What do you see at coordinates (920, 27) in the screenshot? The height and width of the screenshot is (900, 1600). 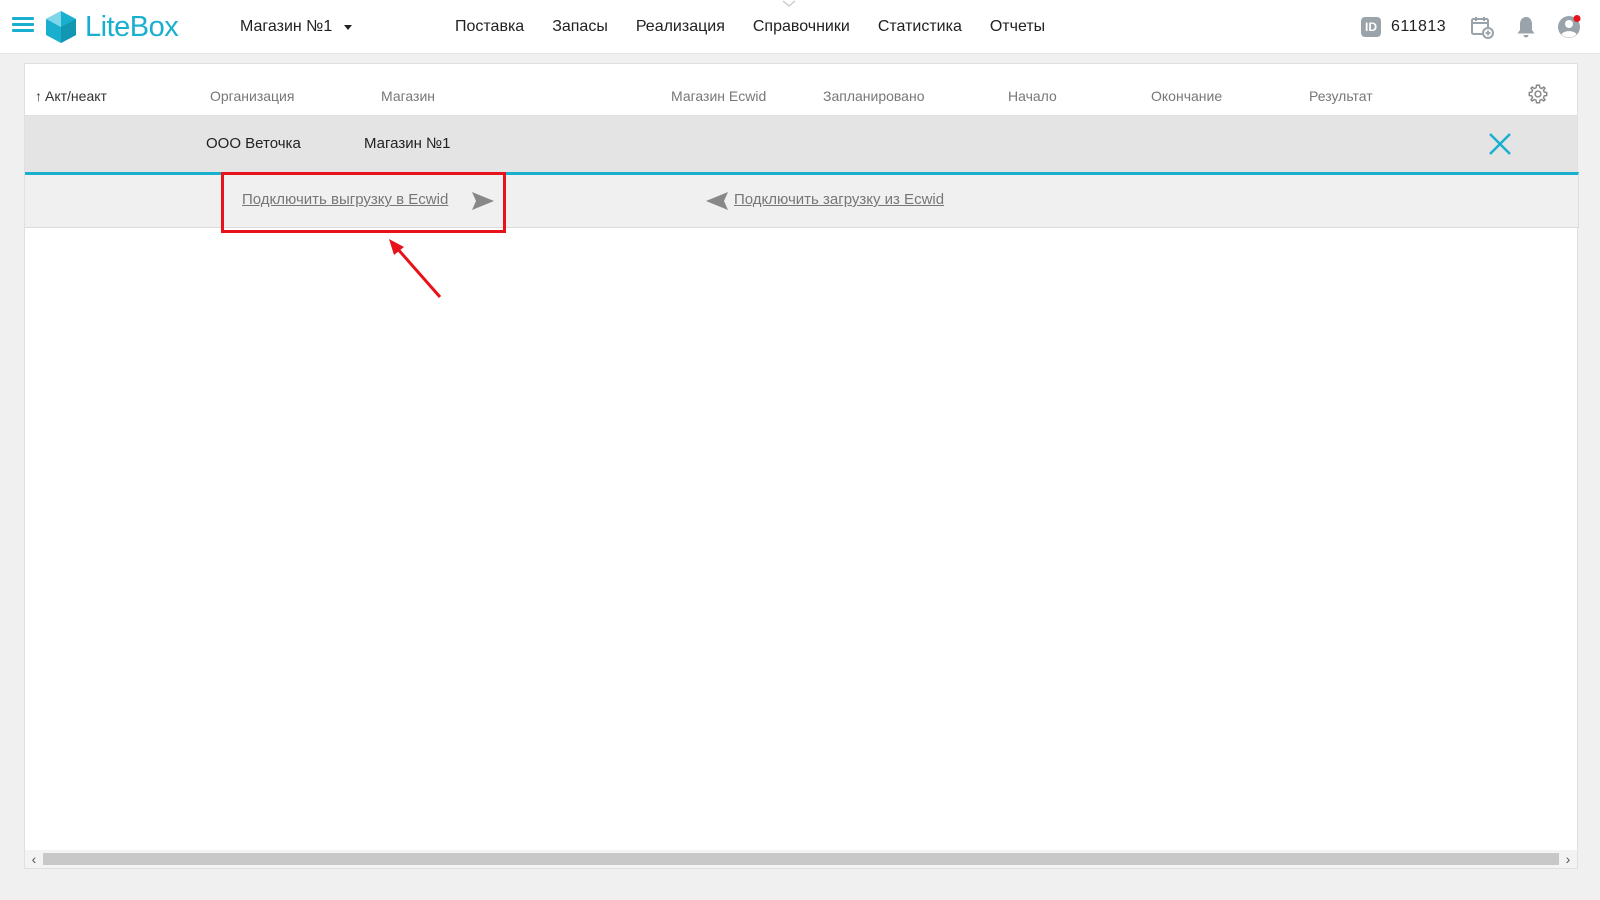 I see `nav-statistics: Статистика` at bounding box center [920, 27].